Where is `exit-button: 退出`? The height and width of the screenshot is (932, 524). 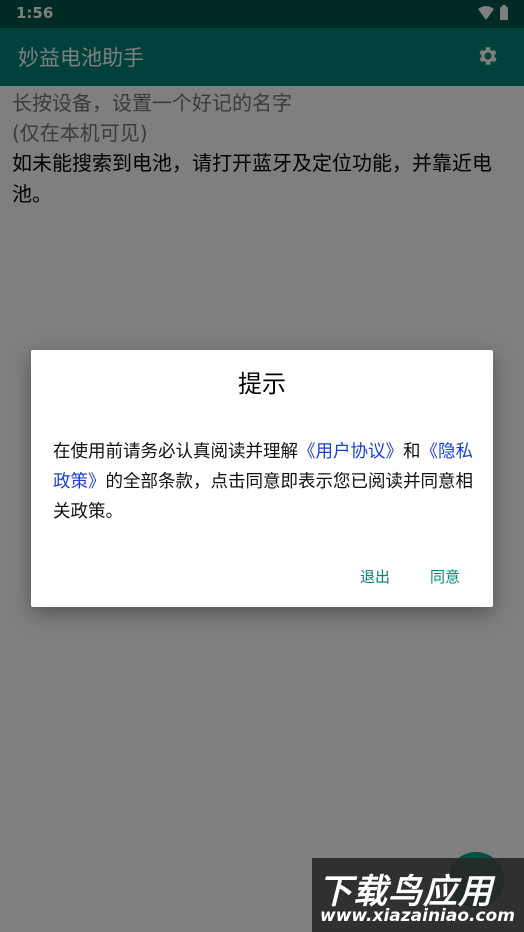
exit-button: 退出 is located at coordinates (375, 576).